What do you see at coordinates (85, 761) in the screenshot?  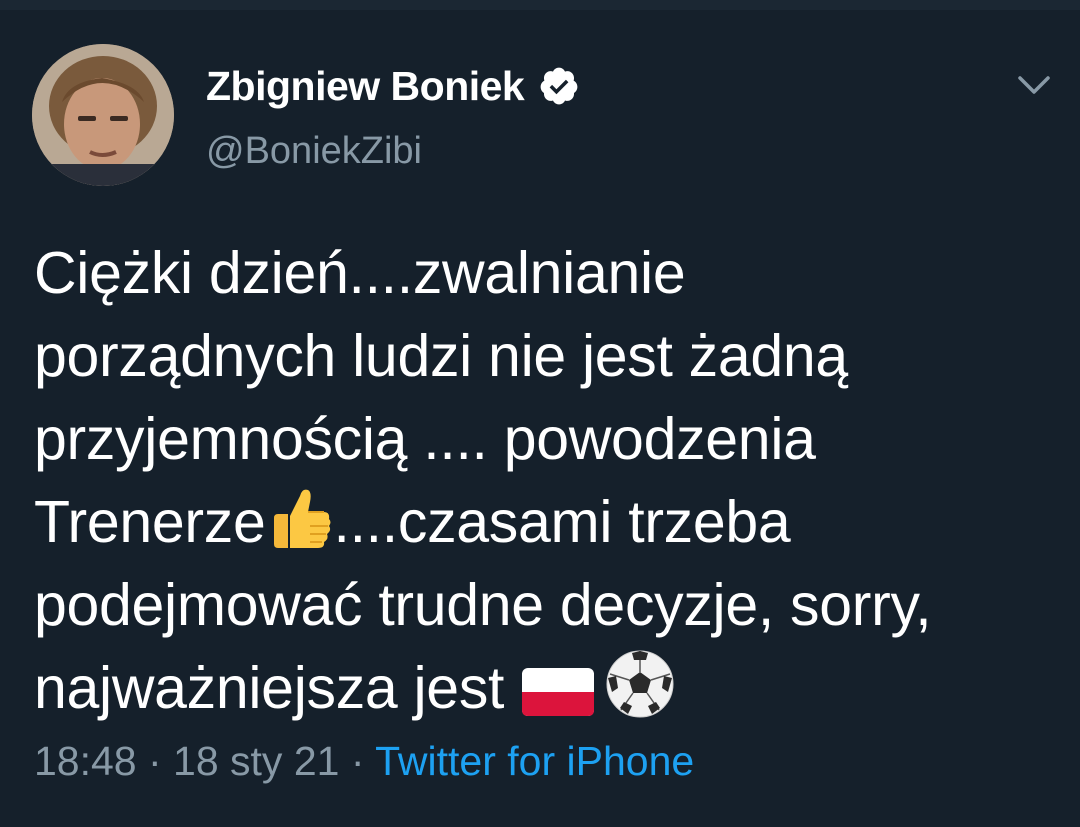 I see `tweet-time: 18:48` at bounding box center [85, 761].